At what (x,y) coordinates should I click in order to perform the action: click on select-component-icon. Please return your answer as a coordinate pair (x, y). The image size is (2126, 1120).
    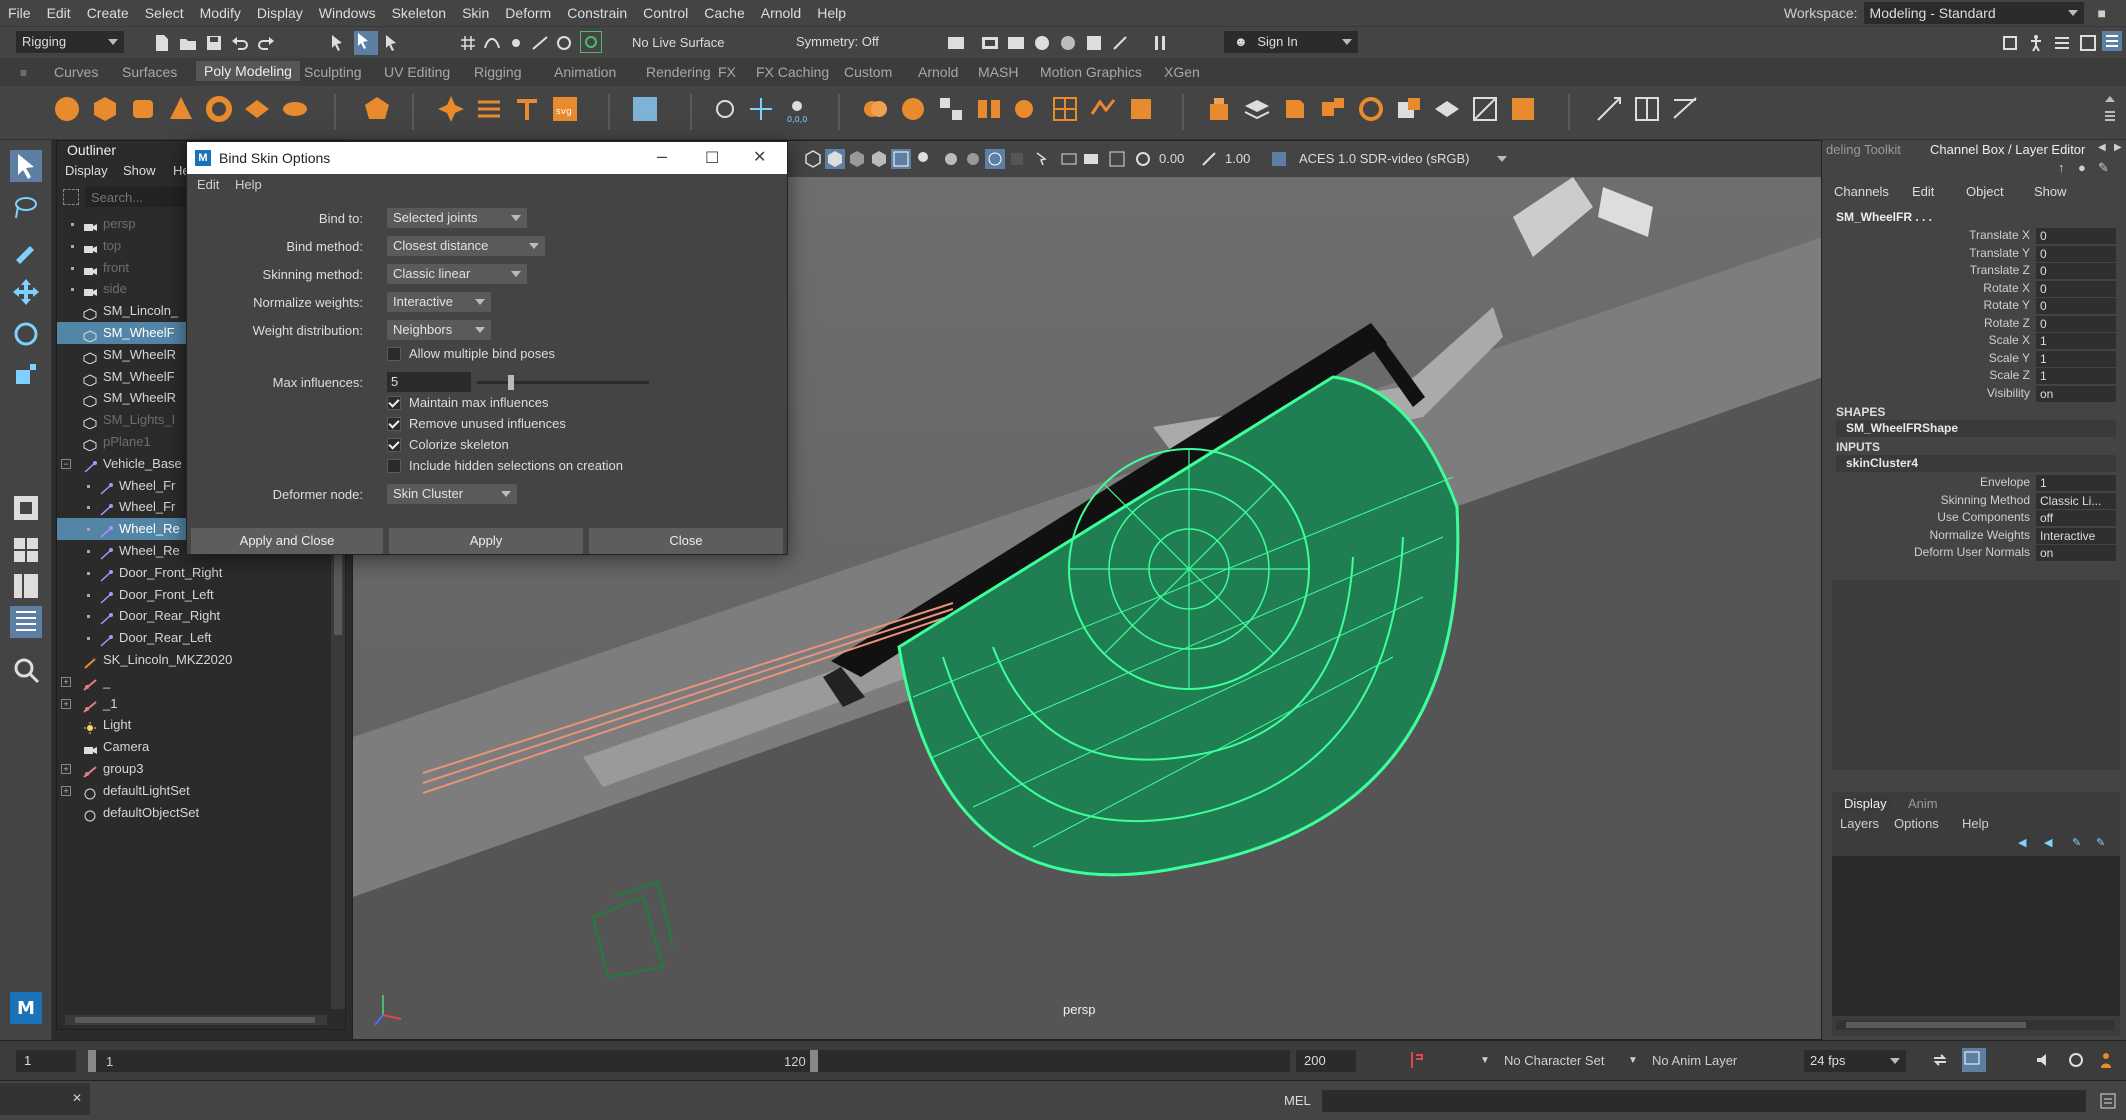
    Looking at the image, I should click on (392, 43).